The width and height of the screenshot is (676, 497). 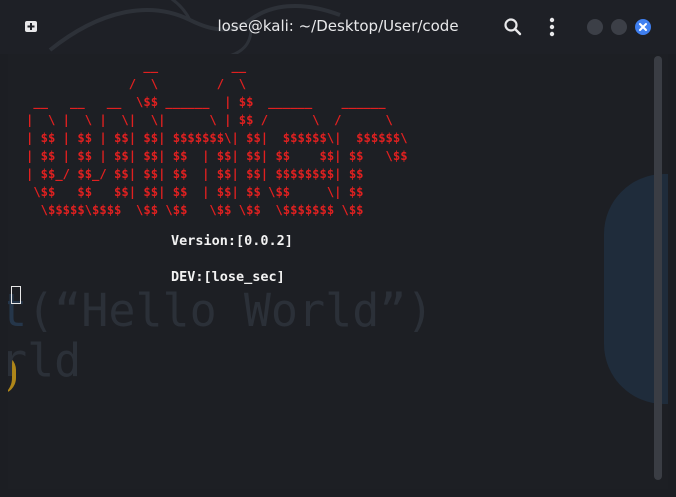 What do you see at coordinates (45, 360) in the screenshot?
I see `wallpaper-line2: rld` at bounding box center [45, 360].